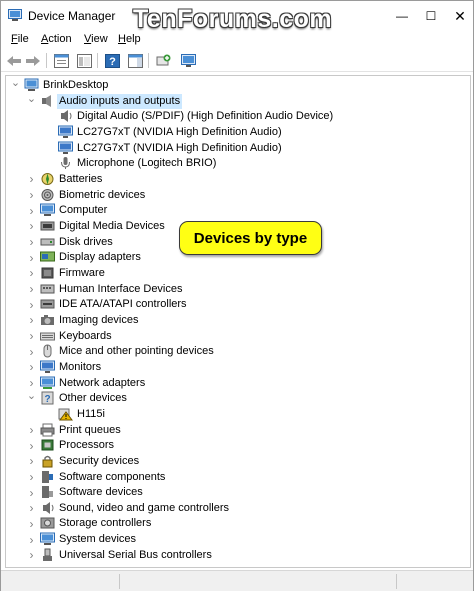  I want to click on ide-controller-icon, so click(47, 304).